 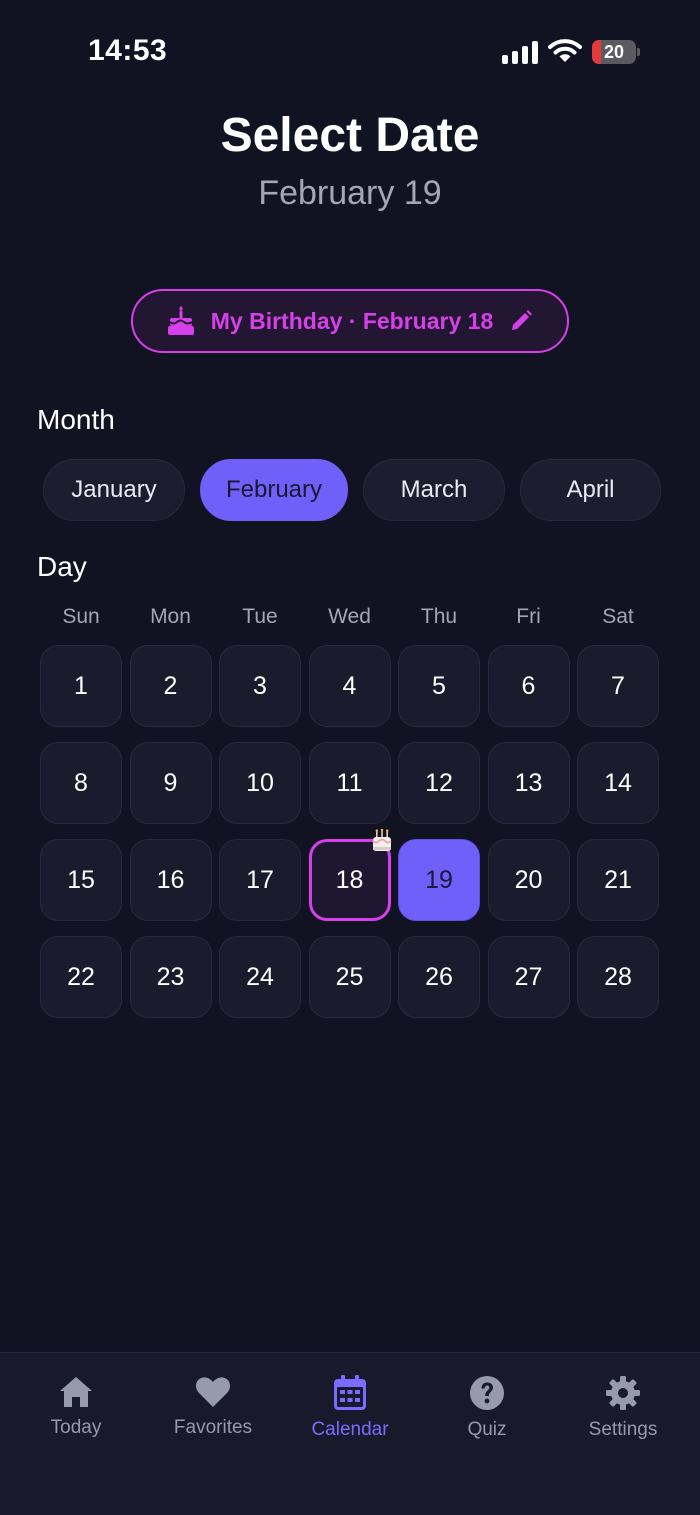 I want to click on day-cell-birthday: 18, so click(x=350, y=875).